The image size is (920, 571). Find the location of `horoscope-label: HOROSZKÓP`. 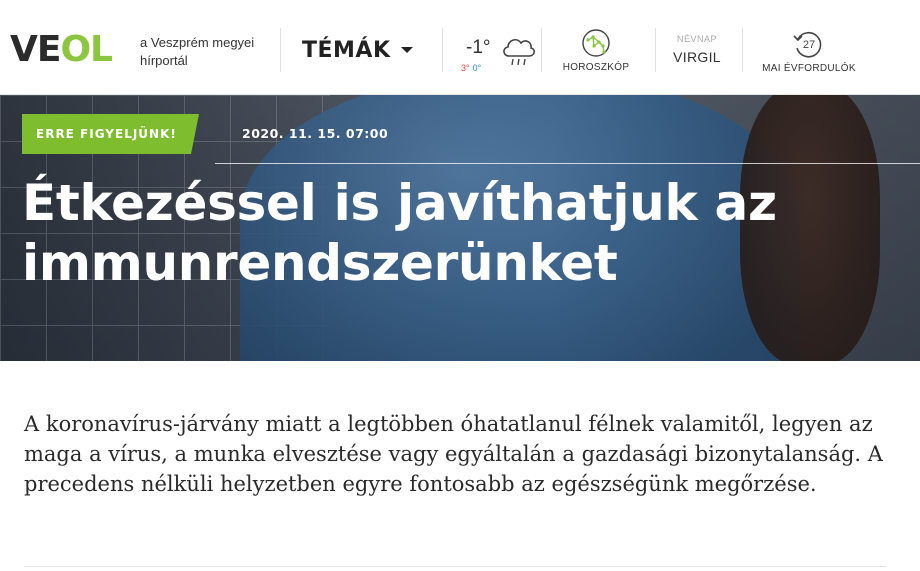

horoscope-label: HOROSZKÓP is located at coordinates (596, 67).